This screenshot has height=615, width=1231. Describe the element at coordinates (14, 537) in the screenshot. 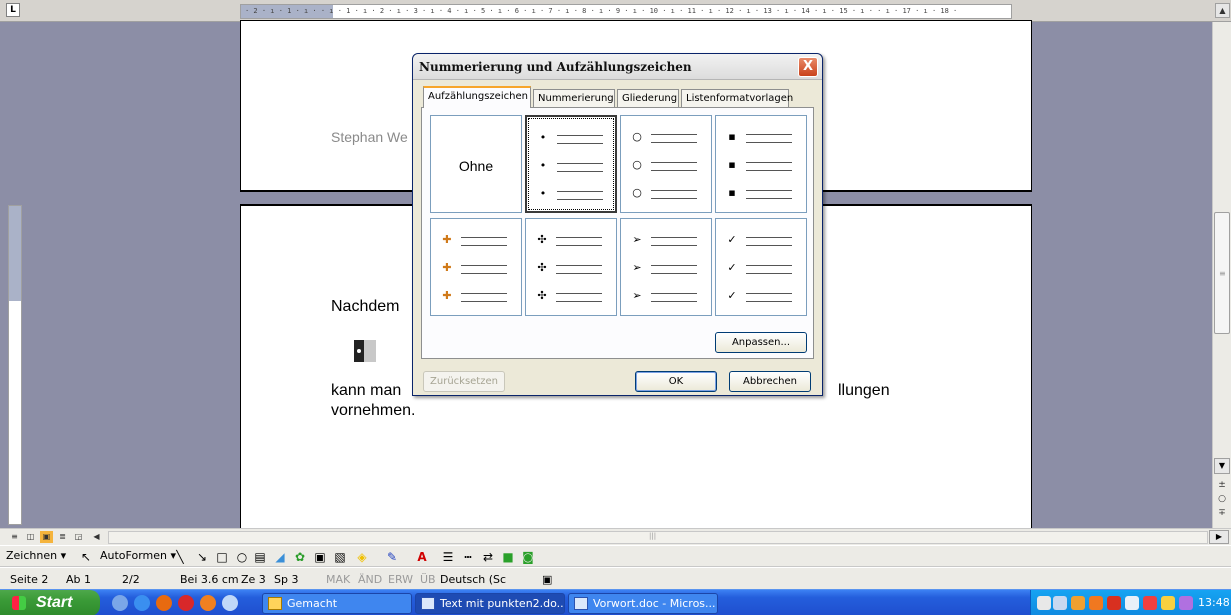

I see `normal-view-icon: ≡` at that location.